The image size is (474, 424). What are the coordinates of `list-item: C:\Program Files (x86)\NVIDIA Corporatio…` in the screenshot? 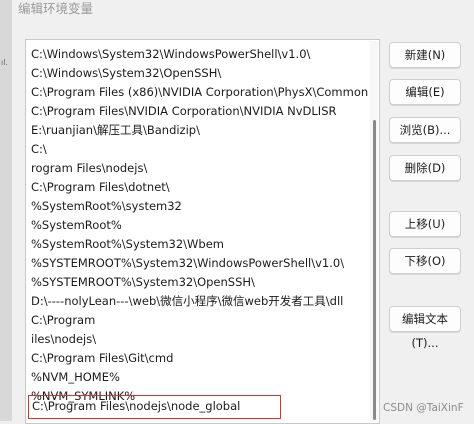 It's located at (199, 92).